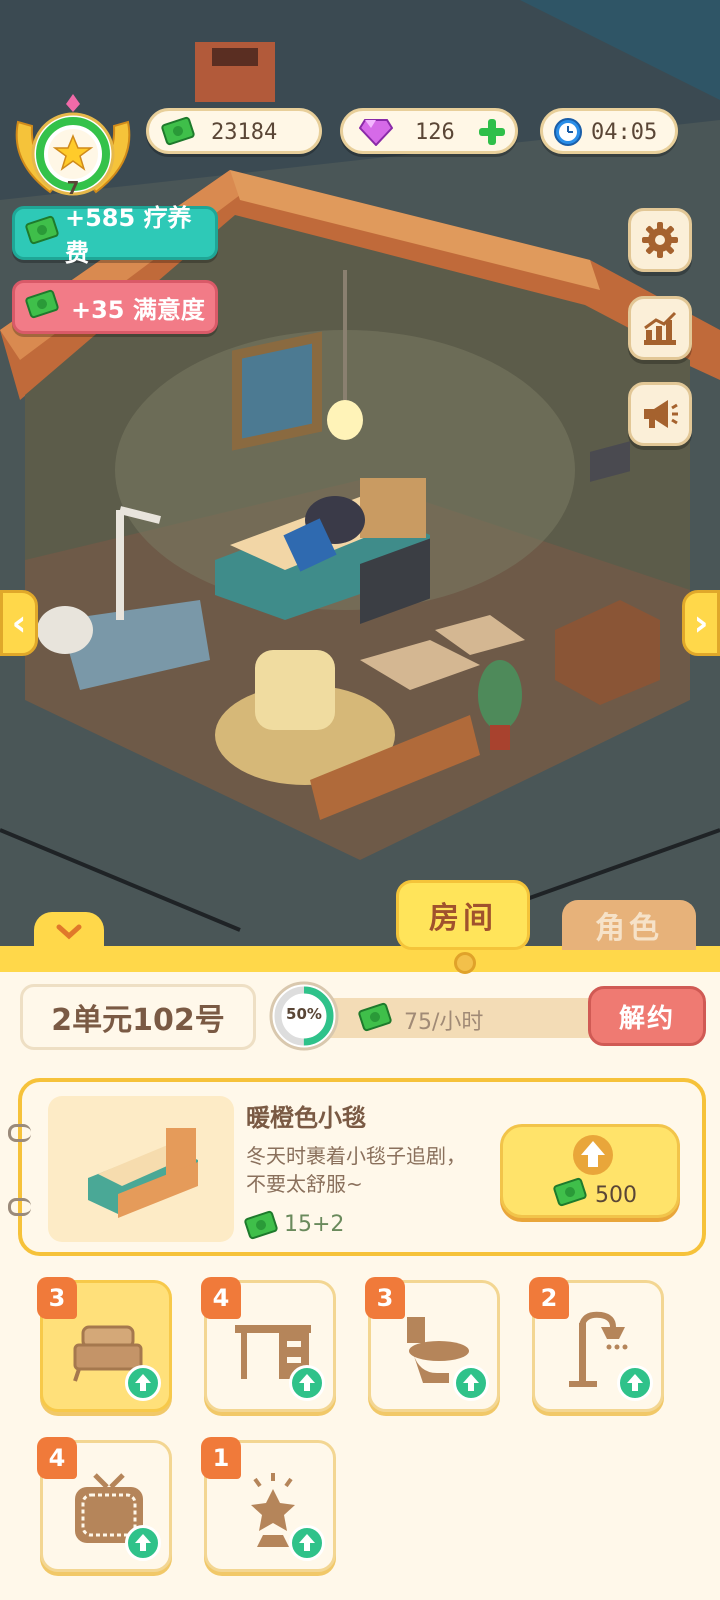 This screenshot has width=720, height=1600. I want to click on level-number: 7, so click(73, 188).